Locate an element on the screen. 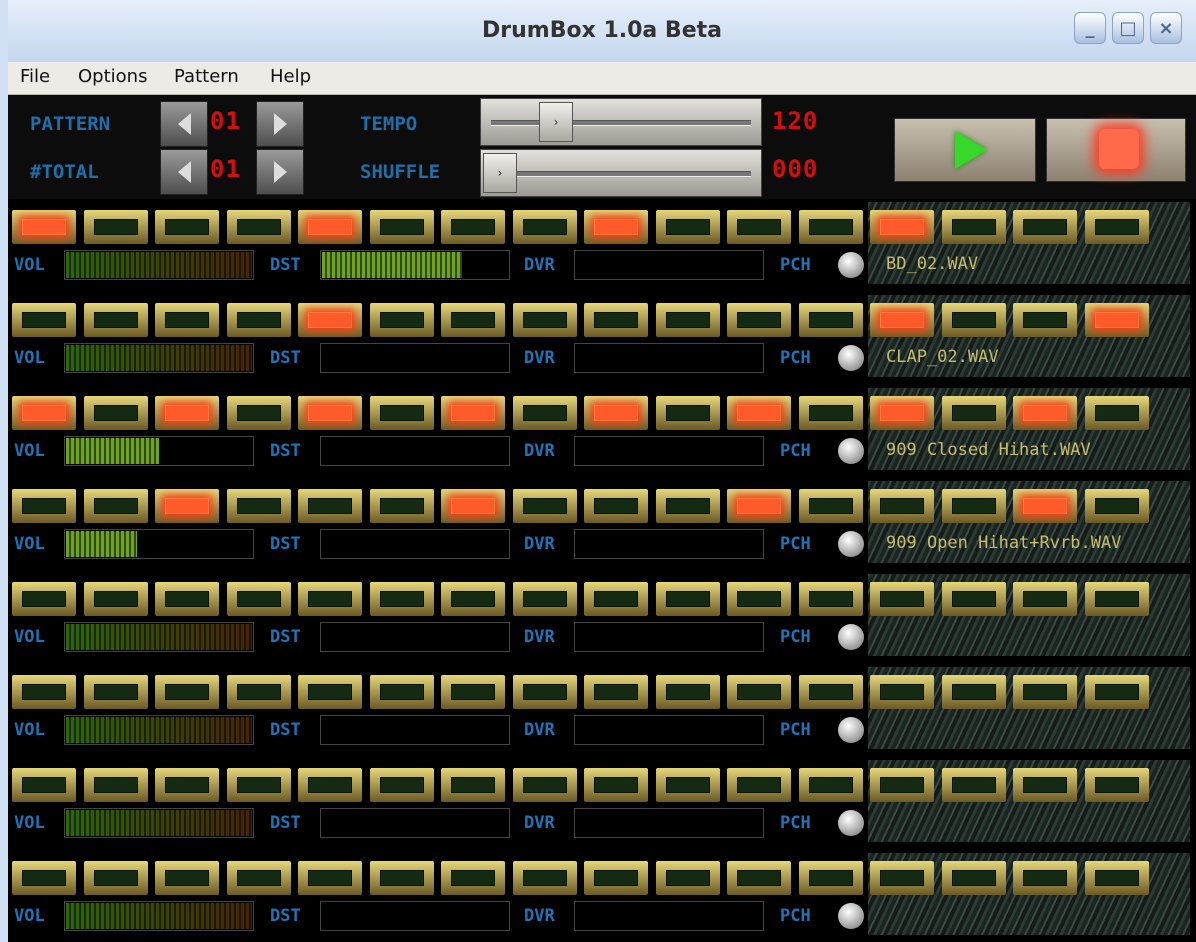 The image size is (1196, 942). play-button is located at coordinates (965, 150).